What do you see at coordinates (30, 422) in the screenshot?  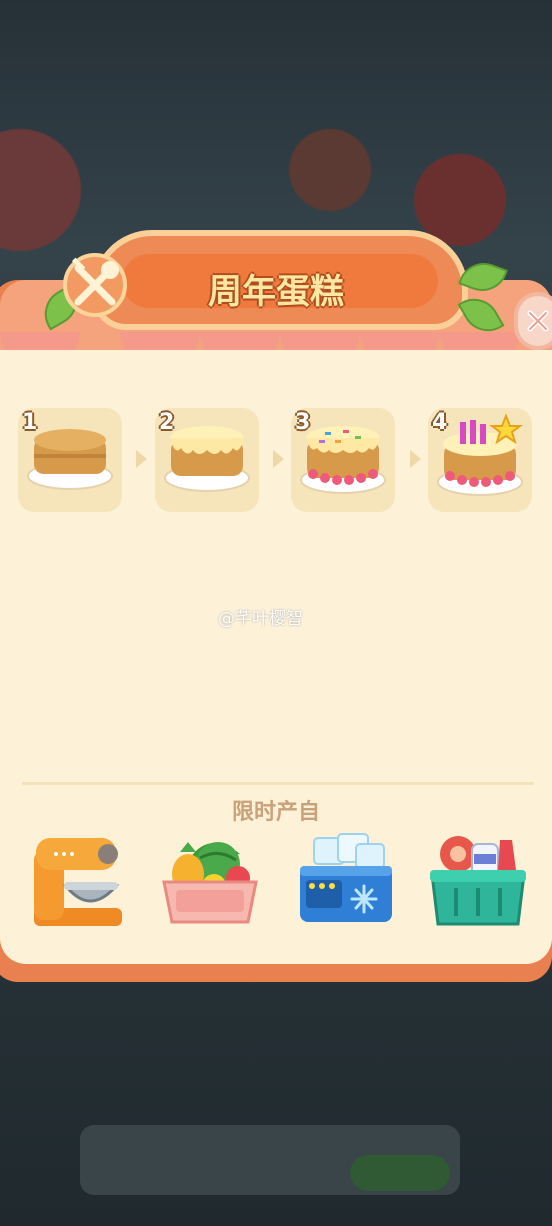 I see `stage-number: 1` at bounding box center [30, 422].